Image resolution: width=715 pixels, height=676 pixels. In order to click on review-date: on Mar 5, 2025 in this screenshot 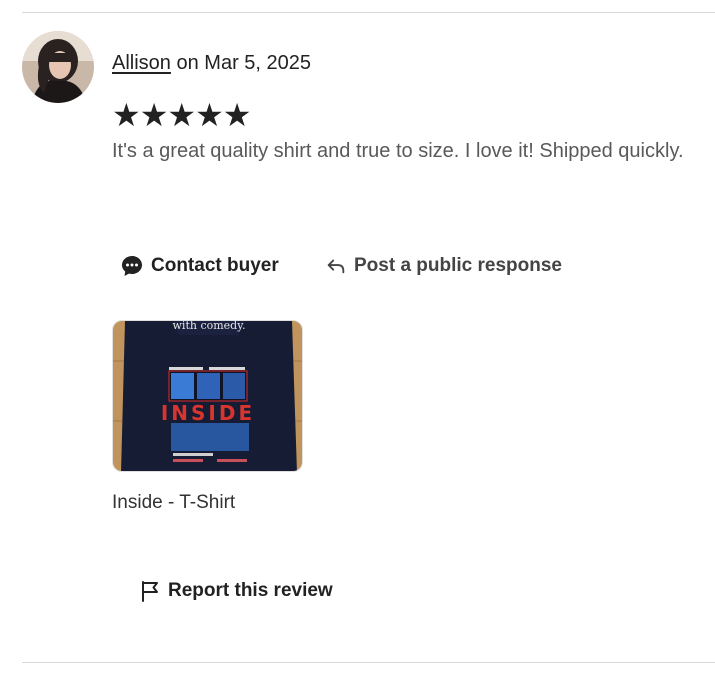, I will do `click(241, 63)`.